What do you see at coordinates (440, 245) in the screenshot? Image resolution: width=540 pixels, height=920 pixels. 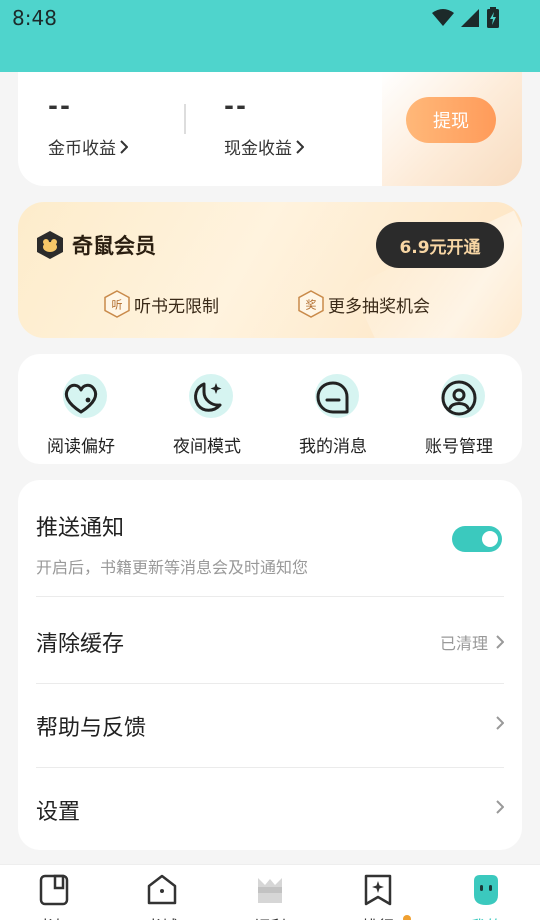 I see `vip-open-button: 6.9元开通` at bounding box center [440, 245].